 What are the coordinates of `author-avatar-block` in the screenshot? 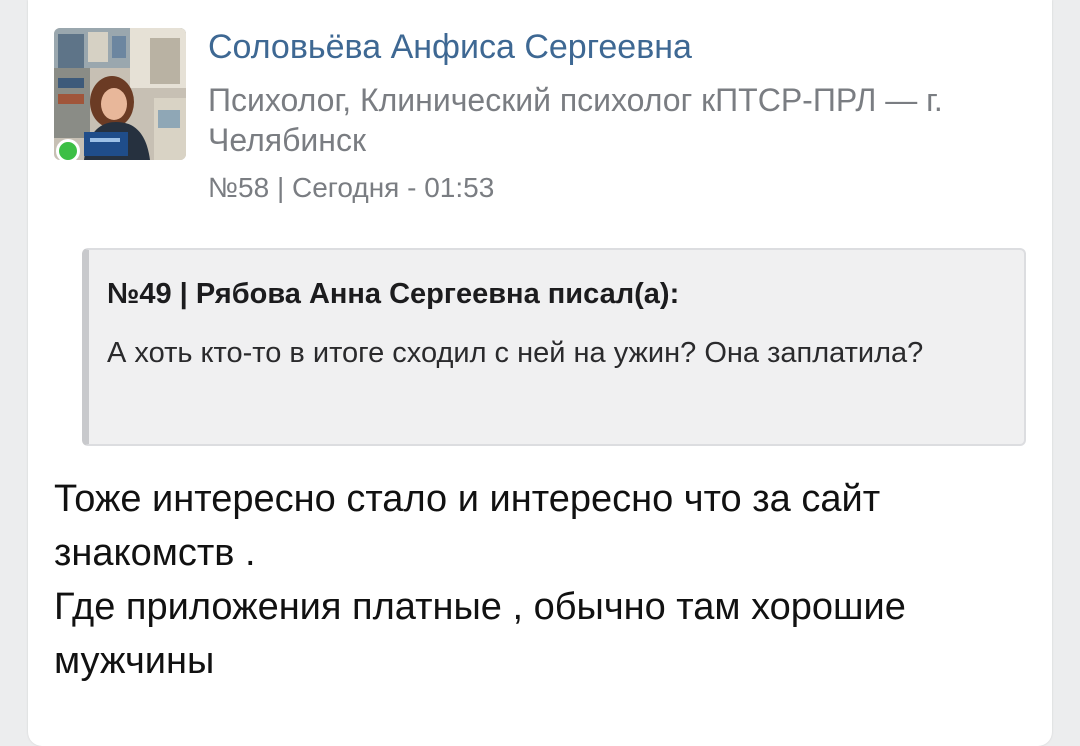 It's located at (120, 95).